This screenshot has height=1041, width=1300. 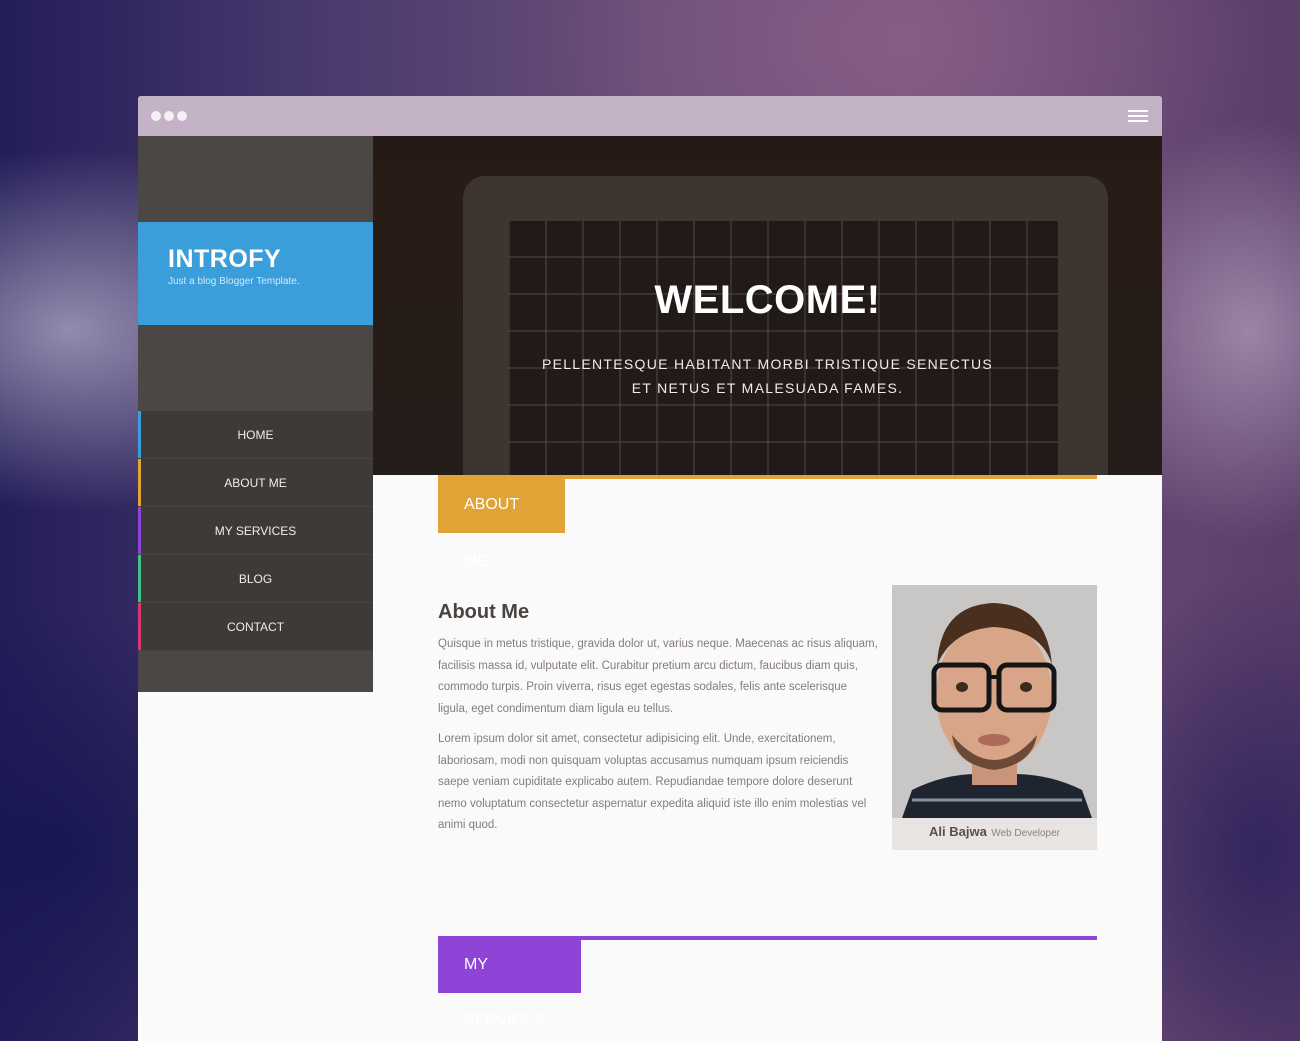 I want to click on profile-portrait-icon, so click(x=994, y=701).